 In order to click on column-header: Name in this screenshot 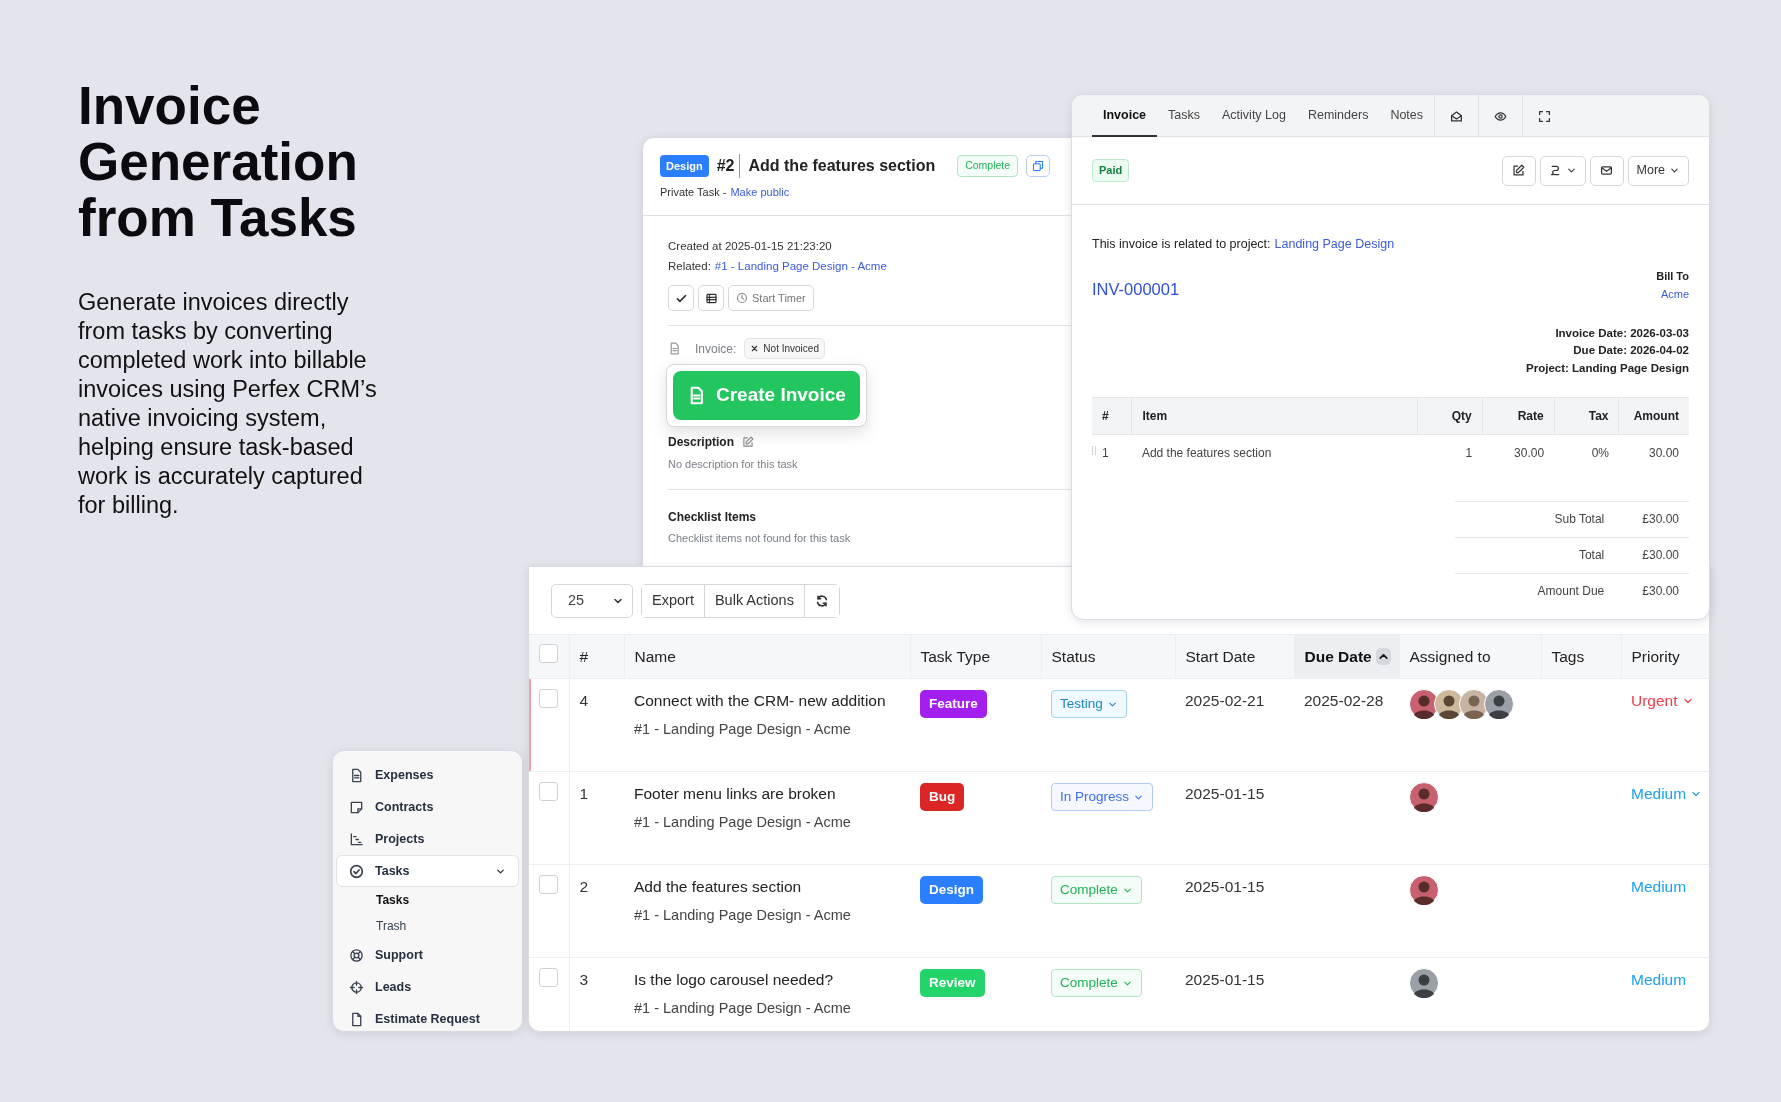, I will do `click(655, 656)`.